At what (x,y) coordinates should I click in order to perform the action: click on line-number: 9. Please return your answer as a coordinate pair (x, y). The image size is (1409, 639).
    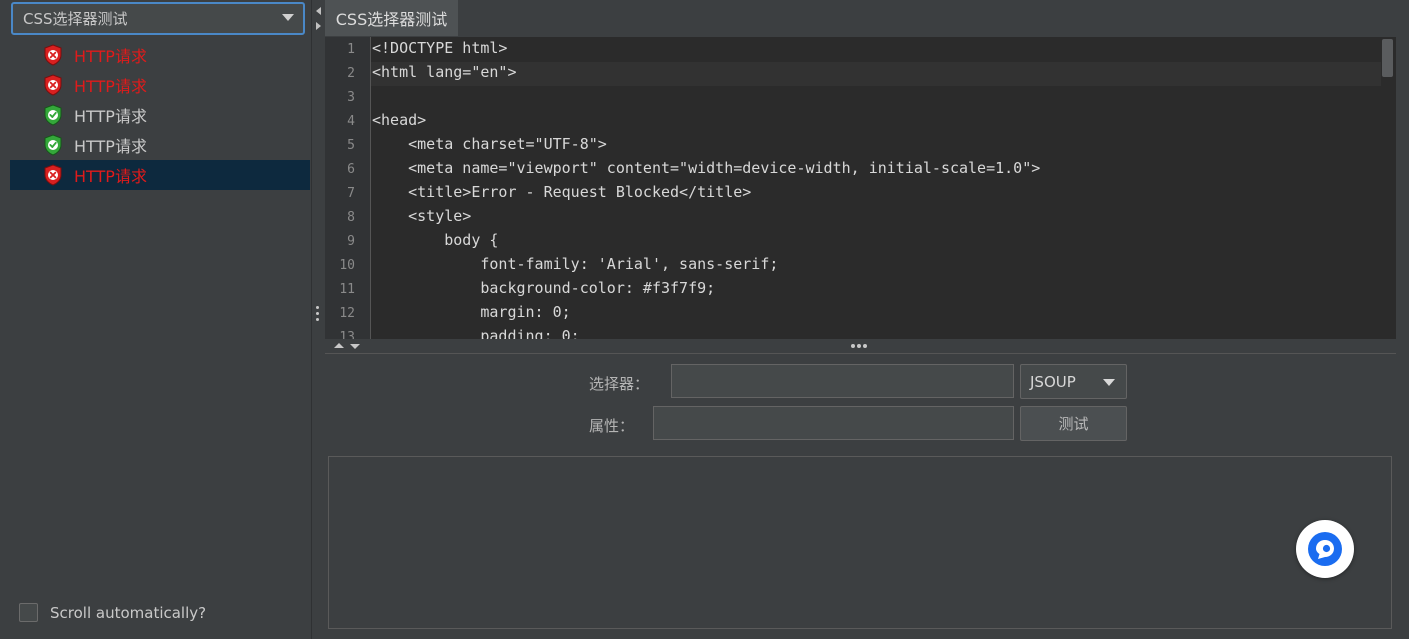
    Looking at the image, I should click on (351, 241).